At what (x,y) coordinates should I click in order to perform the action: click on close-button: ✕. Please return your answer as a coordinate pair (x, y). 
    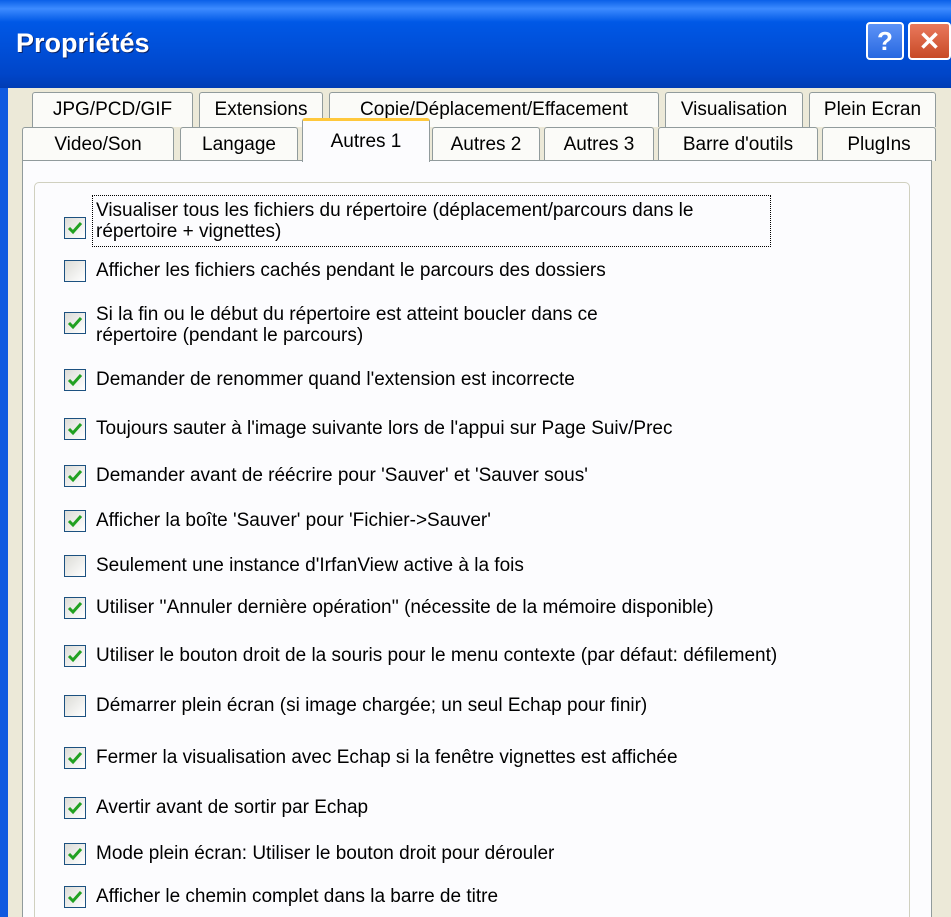
    Looking at the image, I should click on (929, 41).